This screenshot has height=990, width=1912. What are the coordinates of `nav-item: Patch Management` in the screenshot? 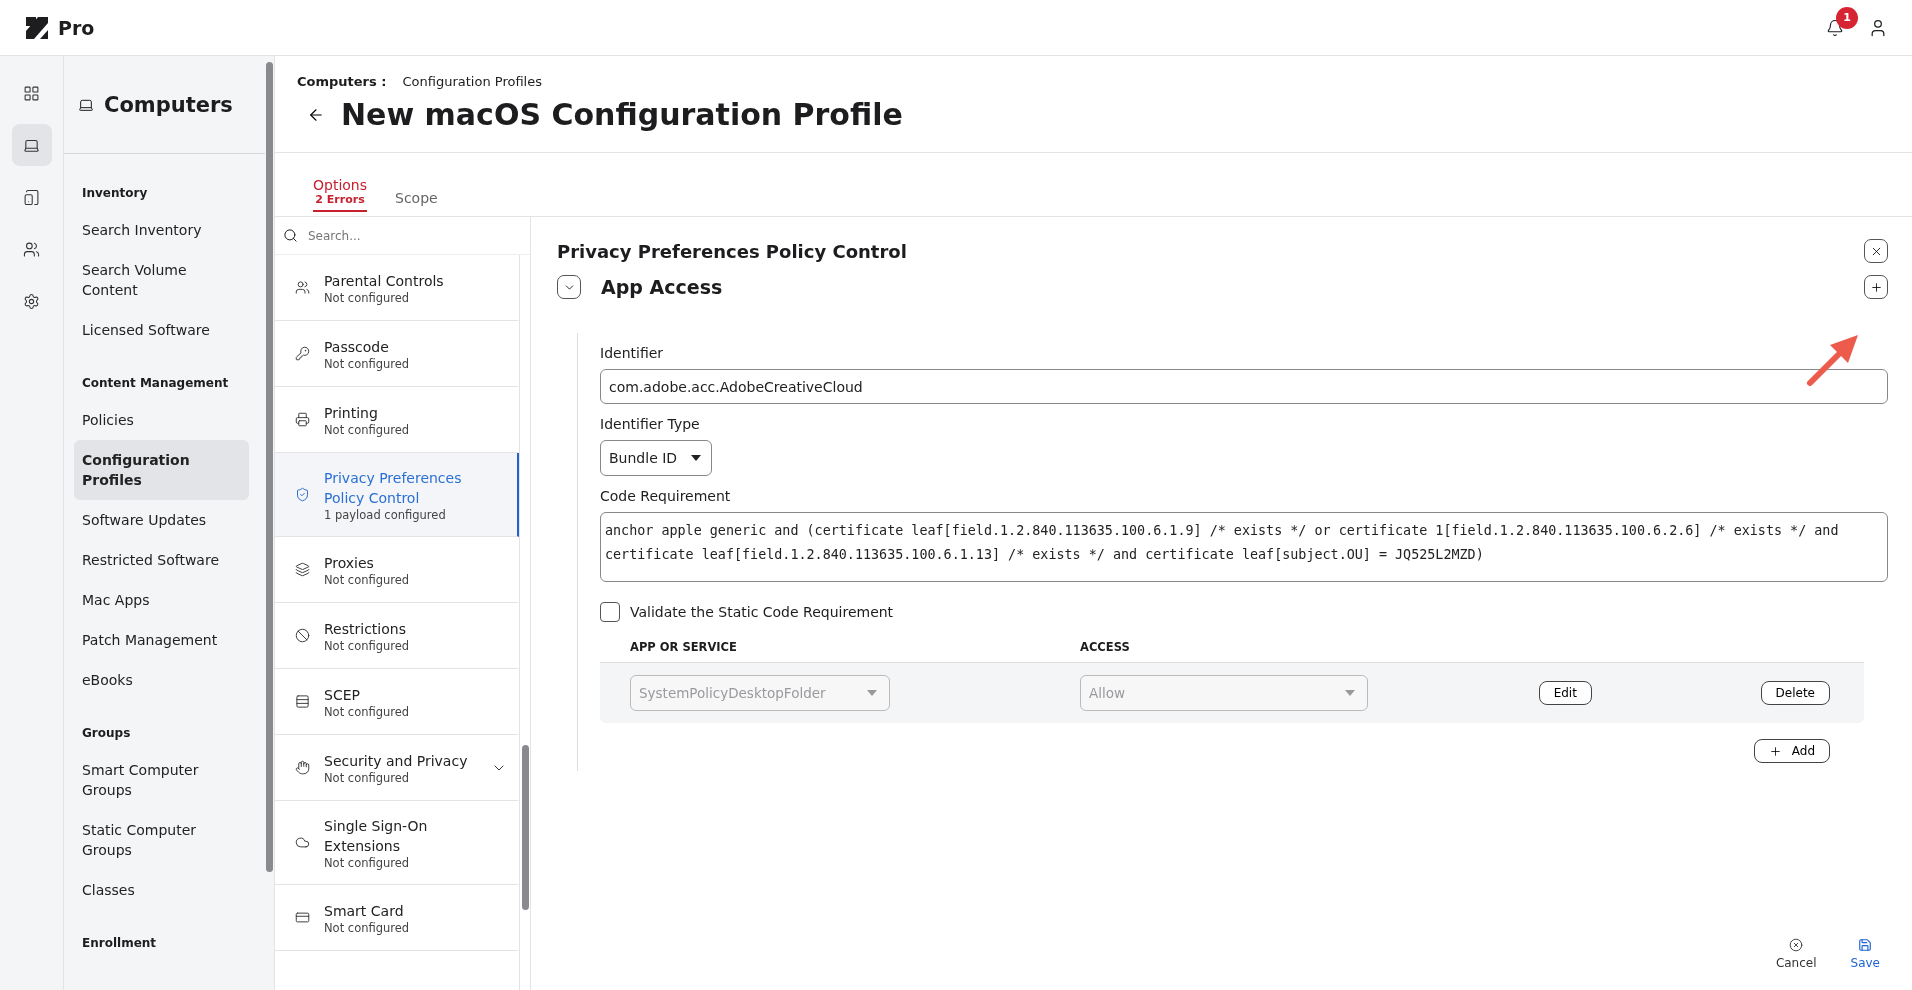 It's located at (161, 640).